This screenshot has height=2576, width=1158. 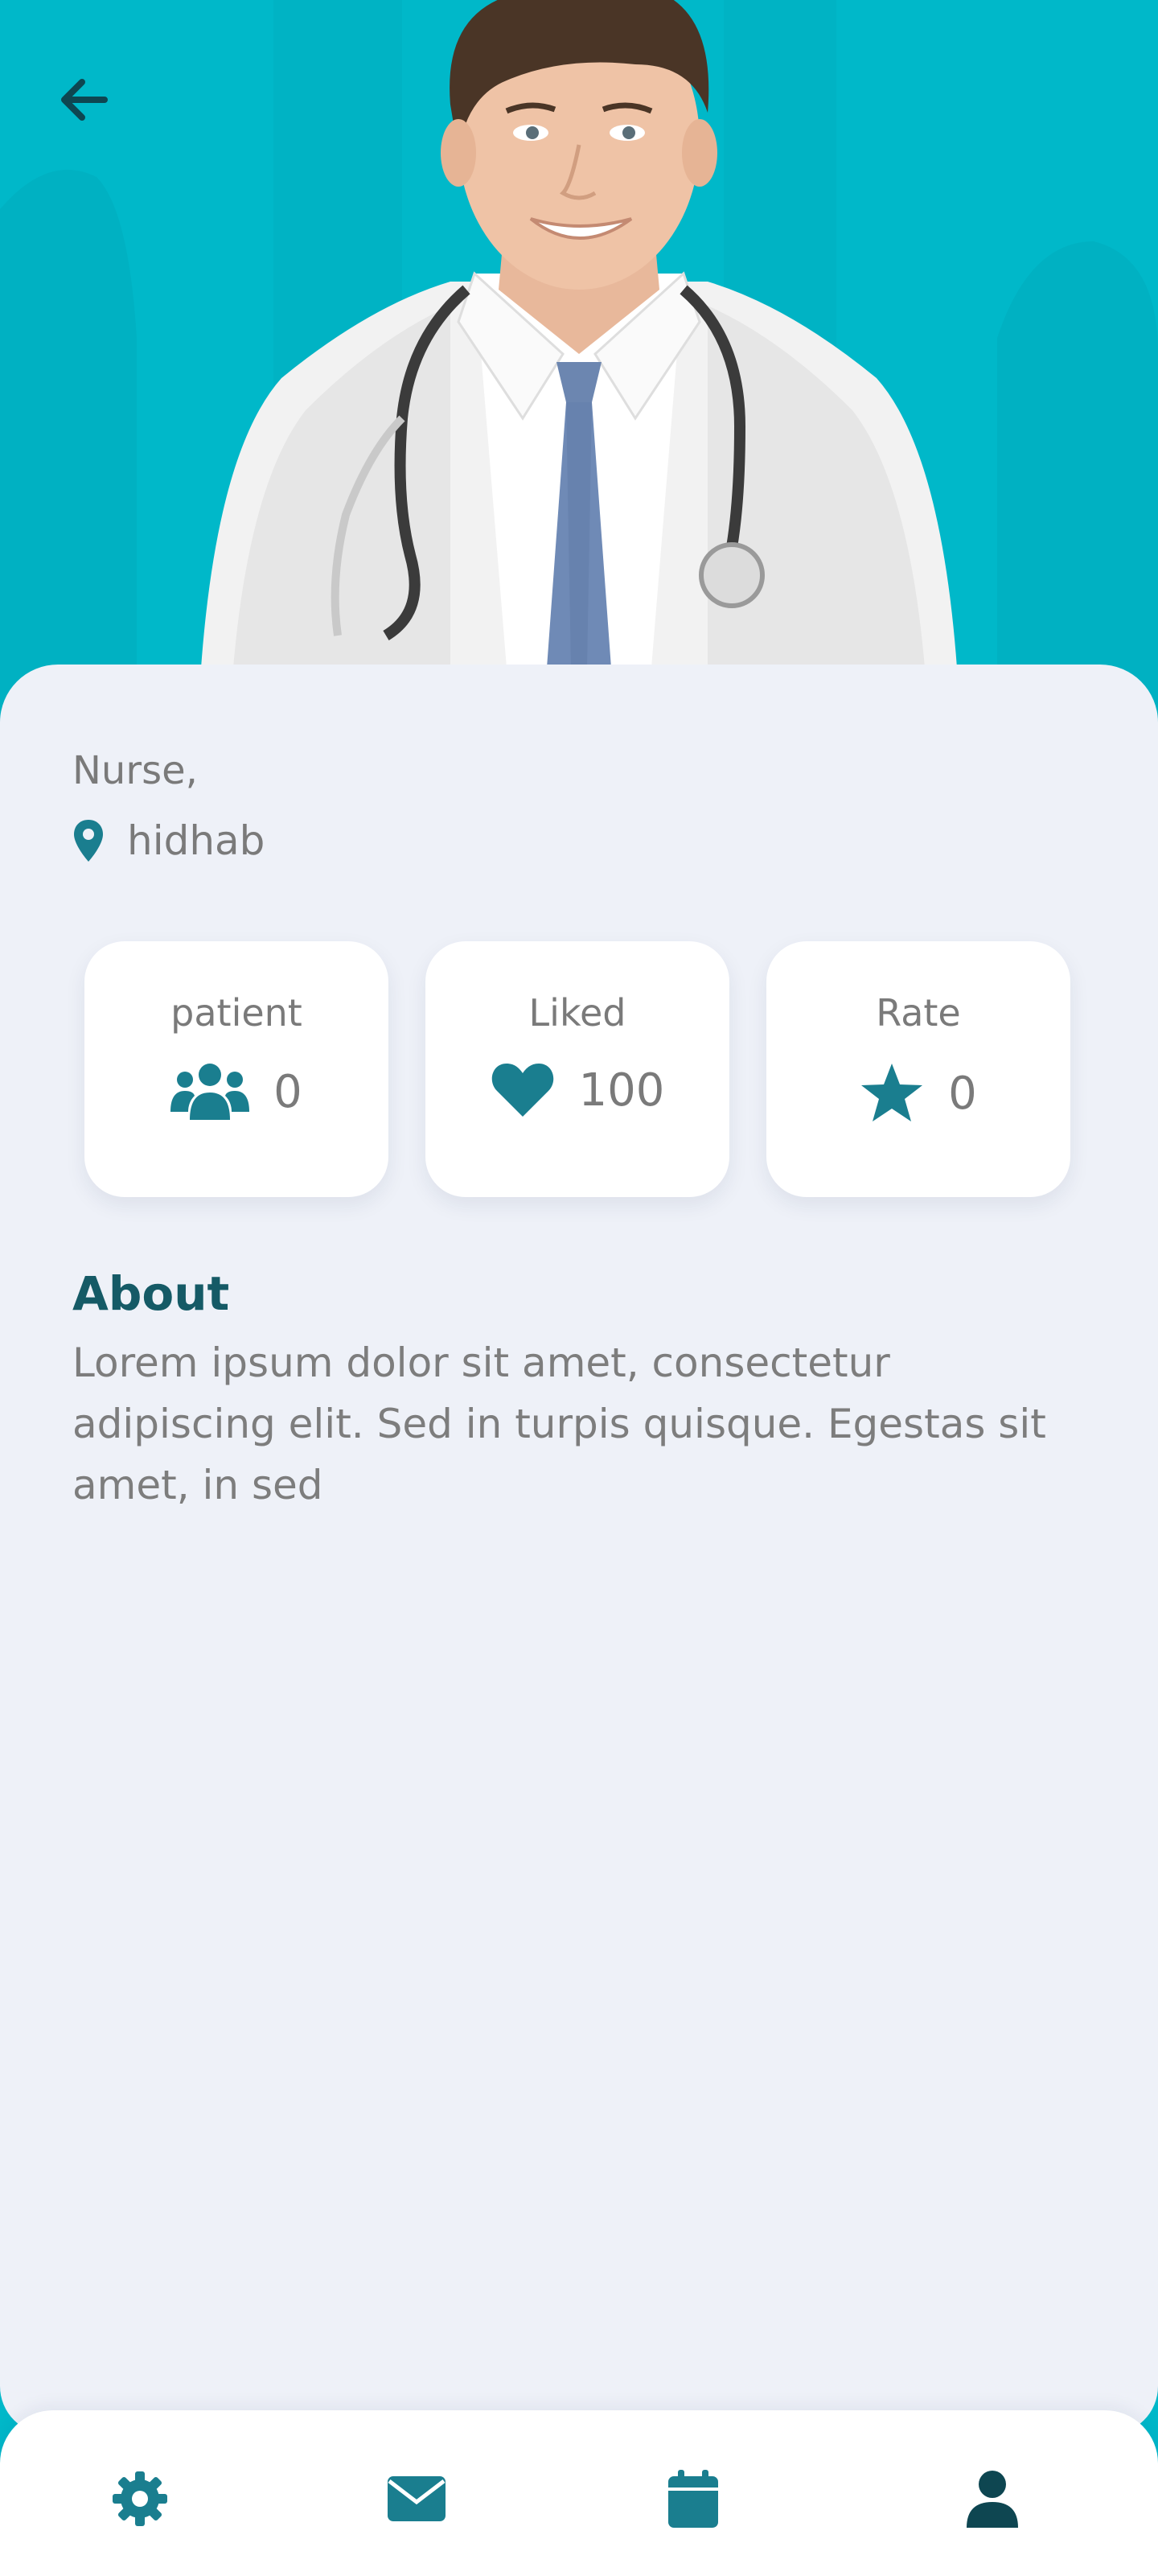 I want to click on profile-location-text: hidhab, so click(x=196, y=840).